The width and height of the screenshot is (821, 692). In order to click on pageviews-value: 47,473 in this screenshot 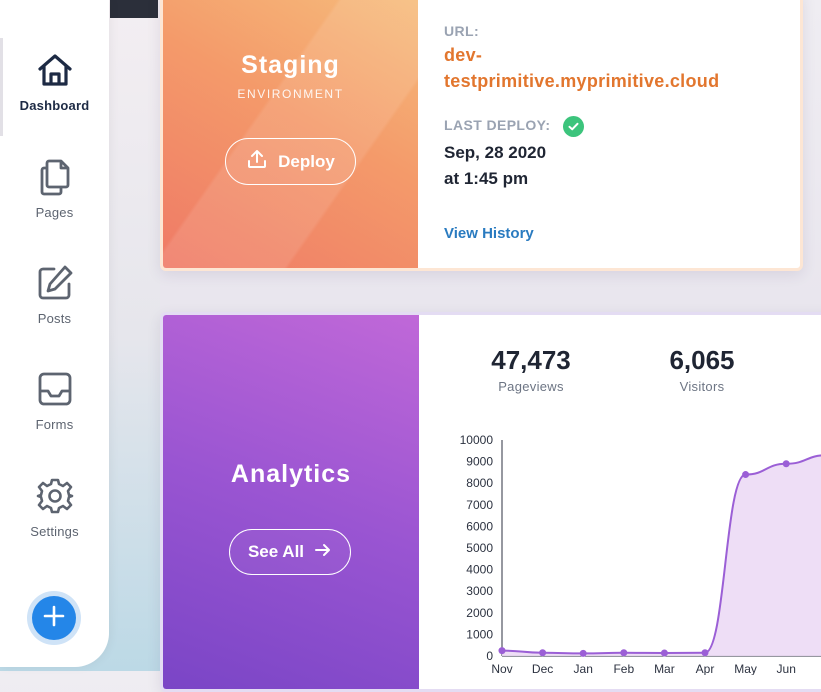, I will do `click(531, 360)`.